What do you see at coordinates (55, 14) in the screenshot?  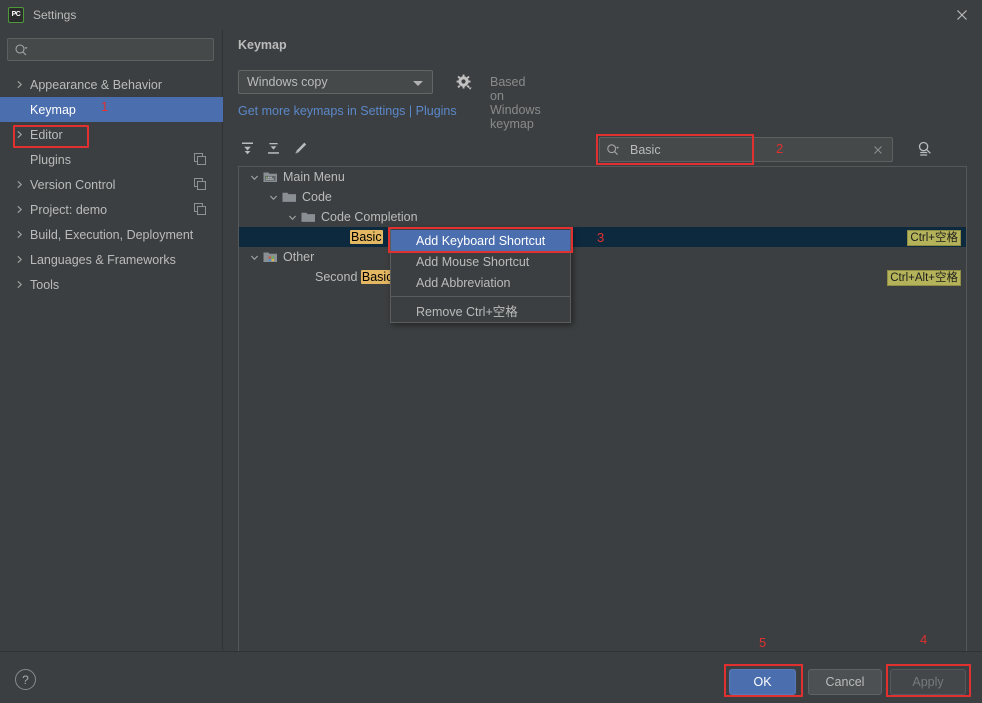 I see `window-title: Settings` at bounding box center [55, 14].